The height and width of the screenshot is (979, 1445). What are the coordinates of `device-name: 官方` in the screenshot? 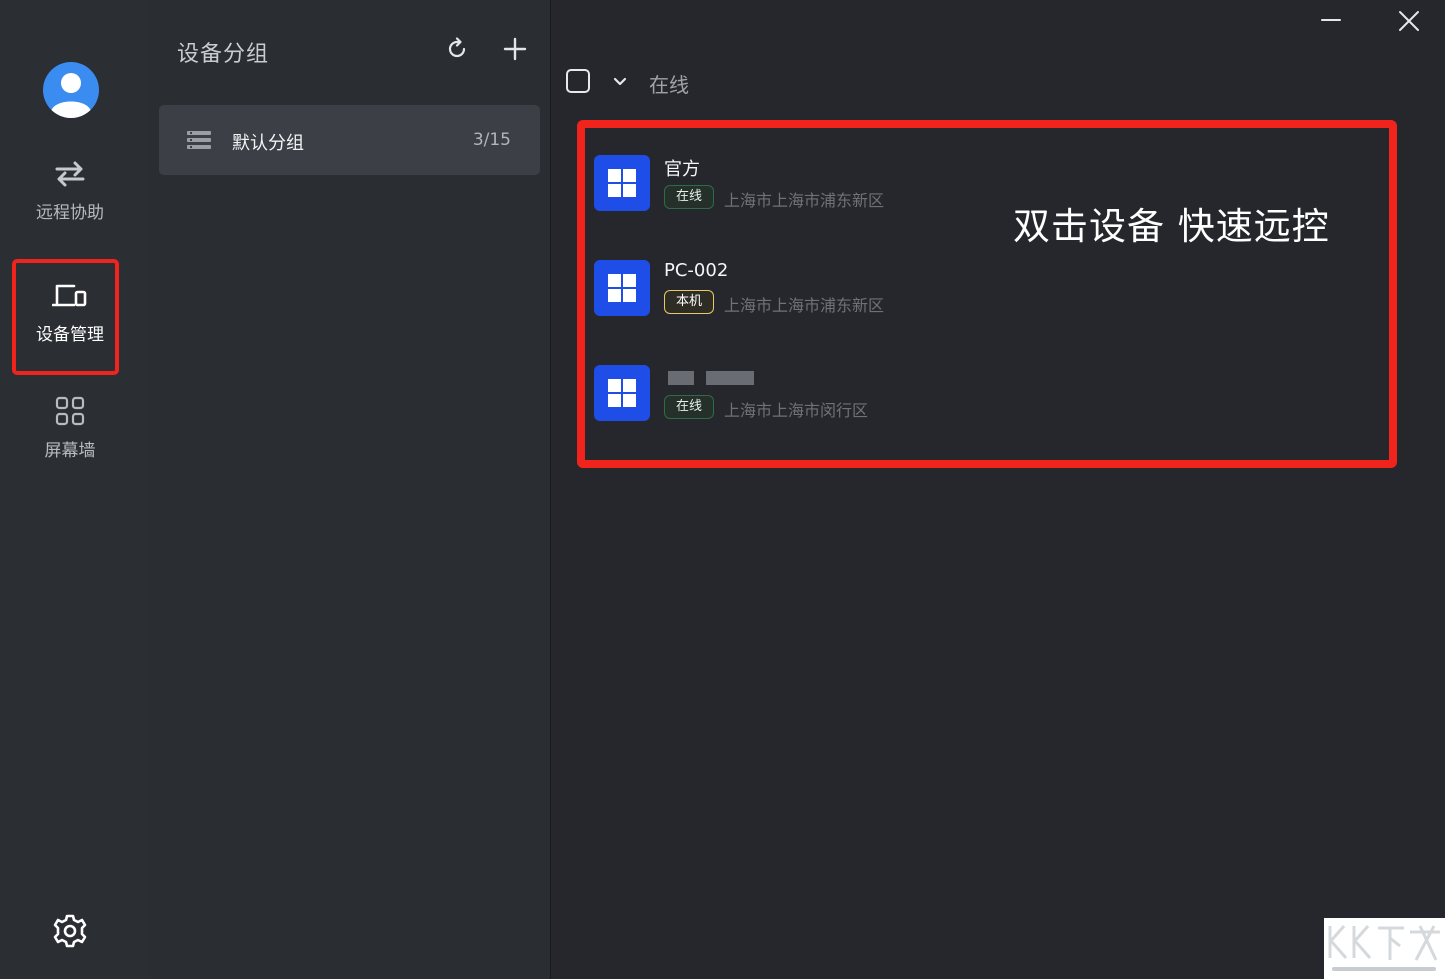 It's located at (682, 169).